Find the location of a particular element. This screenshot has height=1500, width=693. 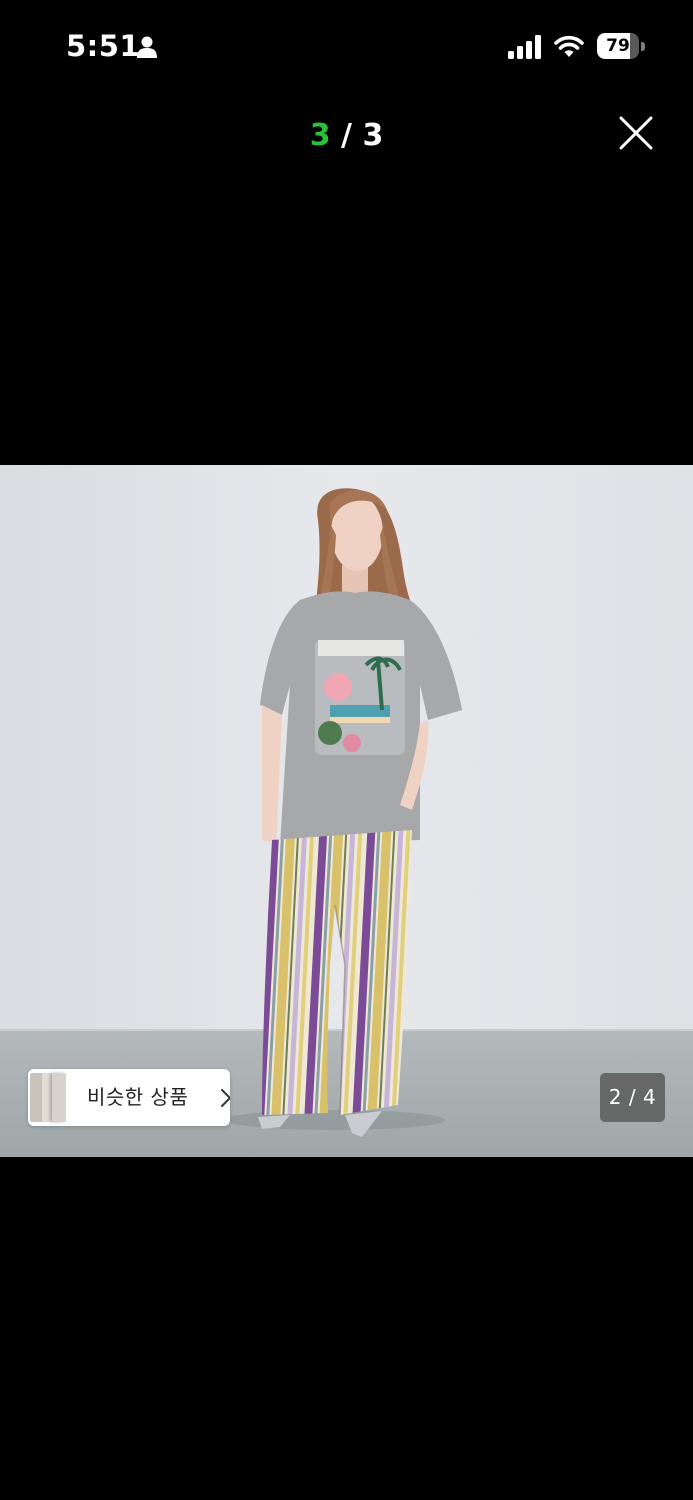

status-time: 5:51 is located at coordinates (103, 46).